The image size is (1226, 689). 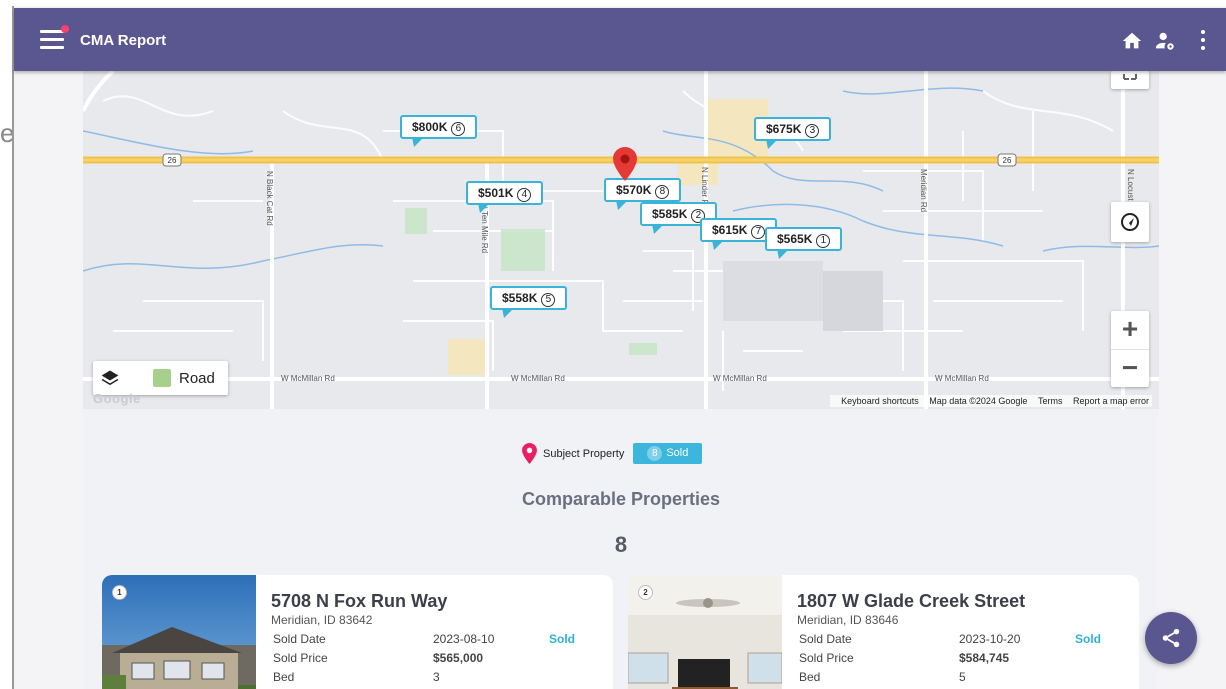 I want to click on road-label-mcmillan-3: W McMillan Rd, so click(x=740, y=378).